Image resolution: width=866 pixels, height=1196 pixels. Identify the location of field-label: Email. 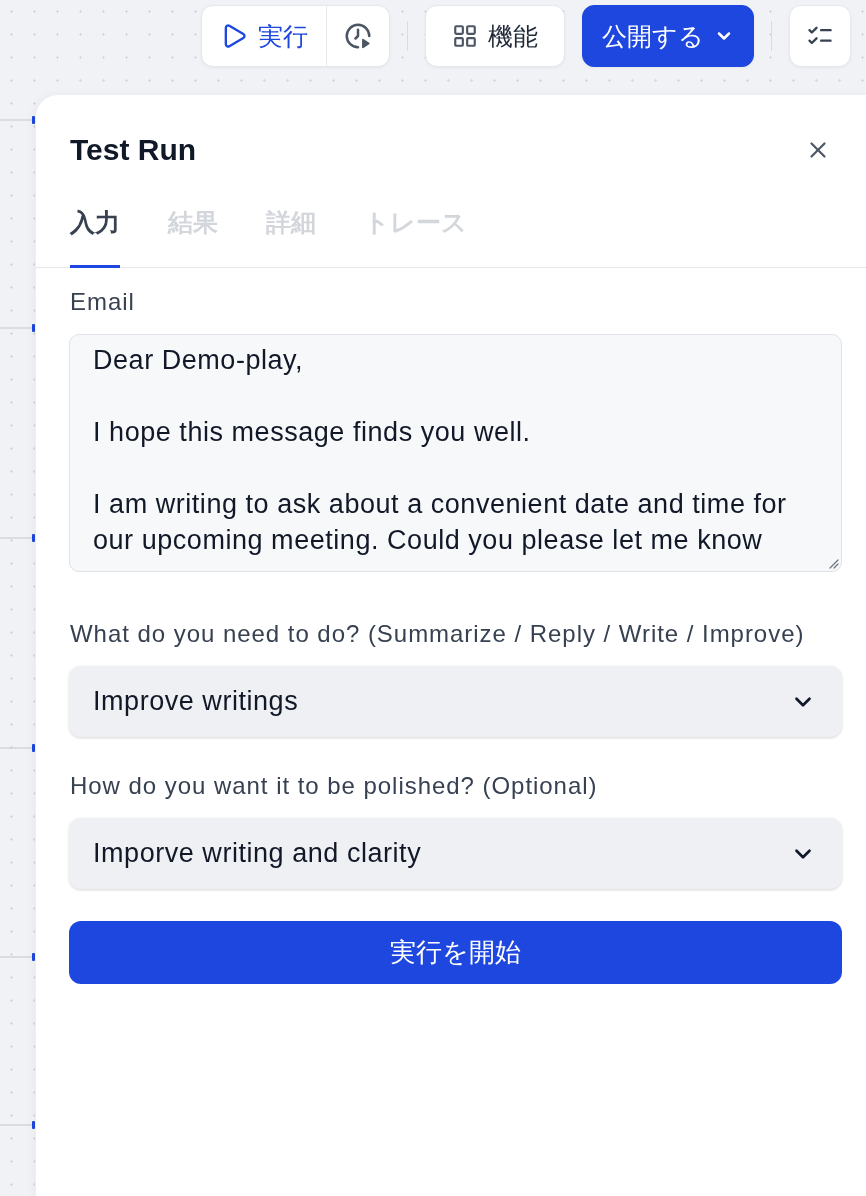
(102, 302).